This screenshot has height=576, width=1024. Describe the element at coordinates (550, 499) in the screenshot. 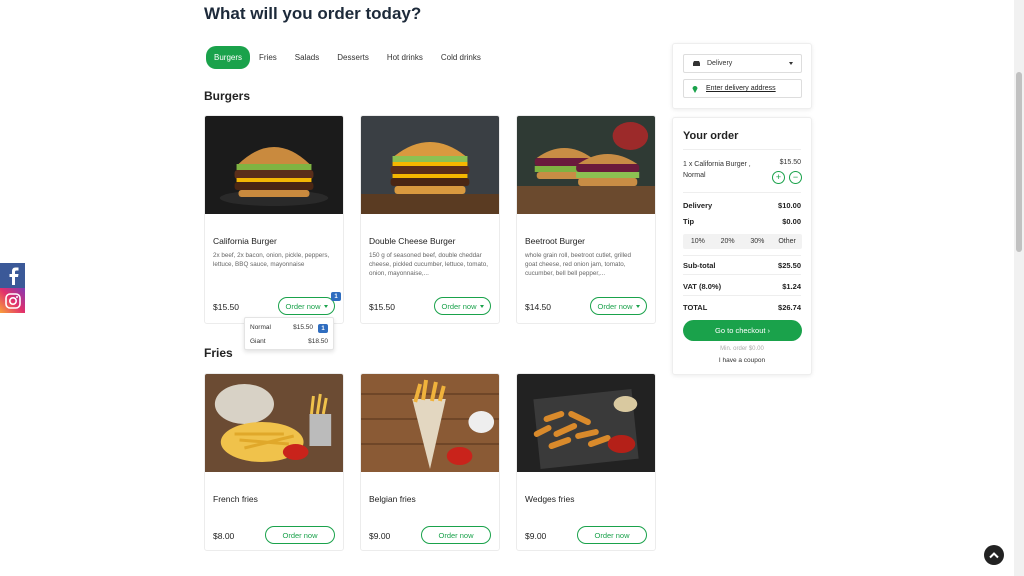

I see `product-name: Wedges fries` at that location.